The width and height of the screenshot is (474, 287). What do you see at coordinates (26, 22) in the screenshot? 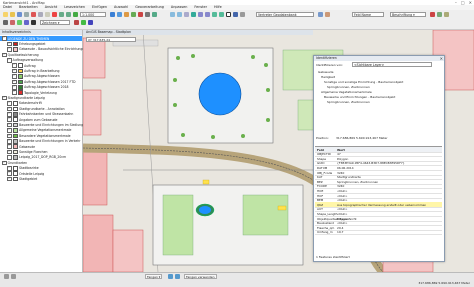
I see `draw-line-icon` at bounding box center [26, 22].